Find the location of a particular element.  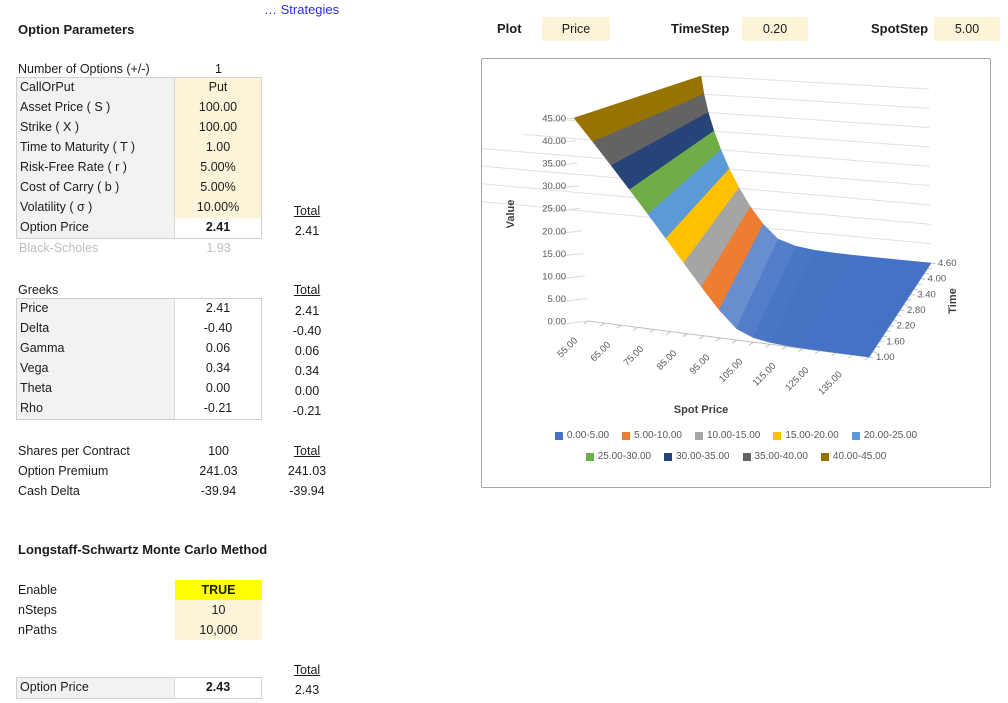

table-row: Volatility ( σ ) 10.00% is located at coordinates (139, 208).